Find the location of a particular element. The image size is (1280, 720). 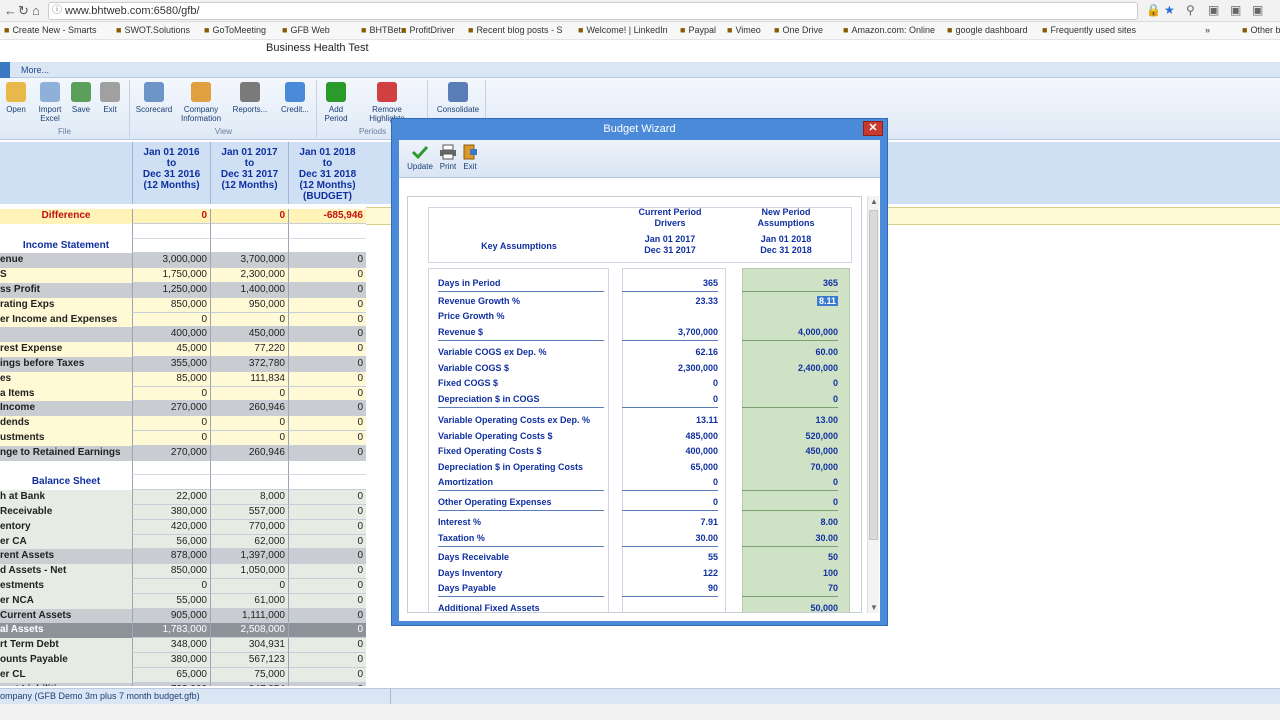

table-cell: 22,000 is located at coordinates (171, 497).